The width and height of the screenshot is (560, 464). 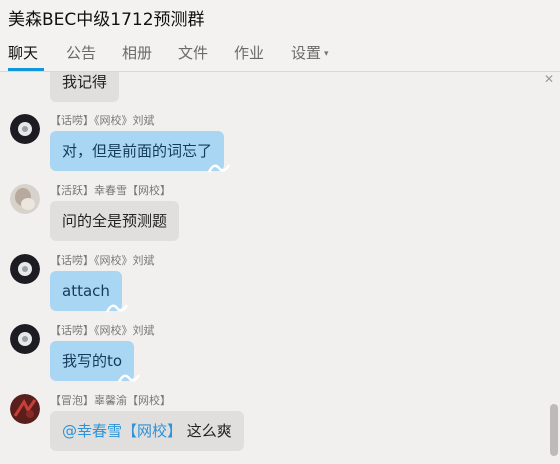 What do you see at coordinates (280, 56) in the screenshot?
I see `tab-bar: 聊天 公告 相册 文件 作业 设置 ▾` at bounding box center [280, 56].